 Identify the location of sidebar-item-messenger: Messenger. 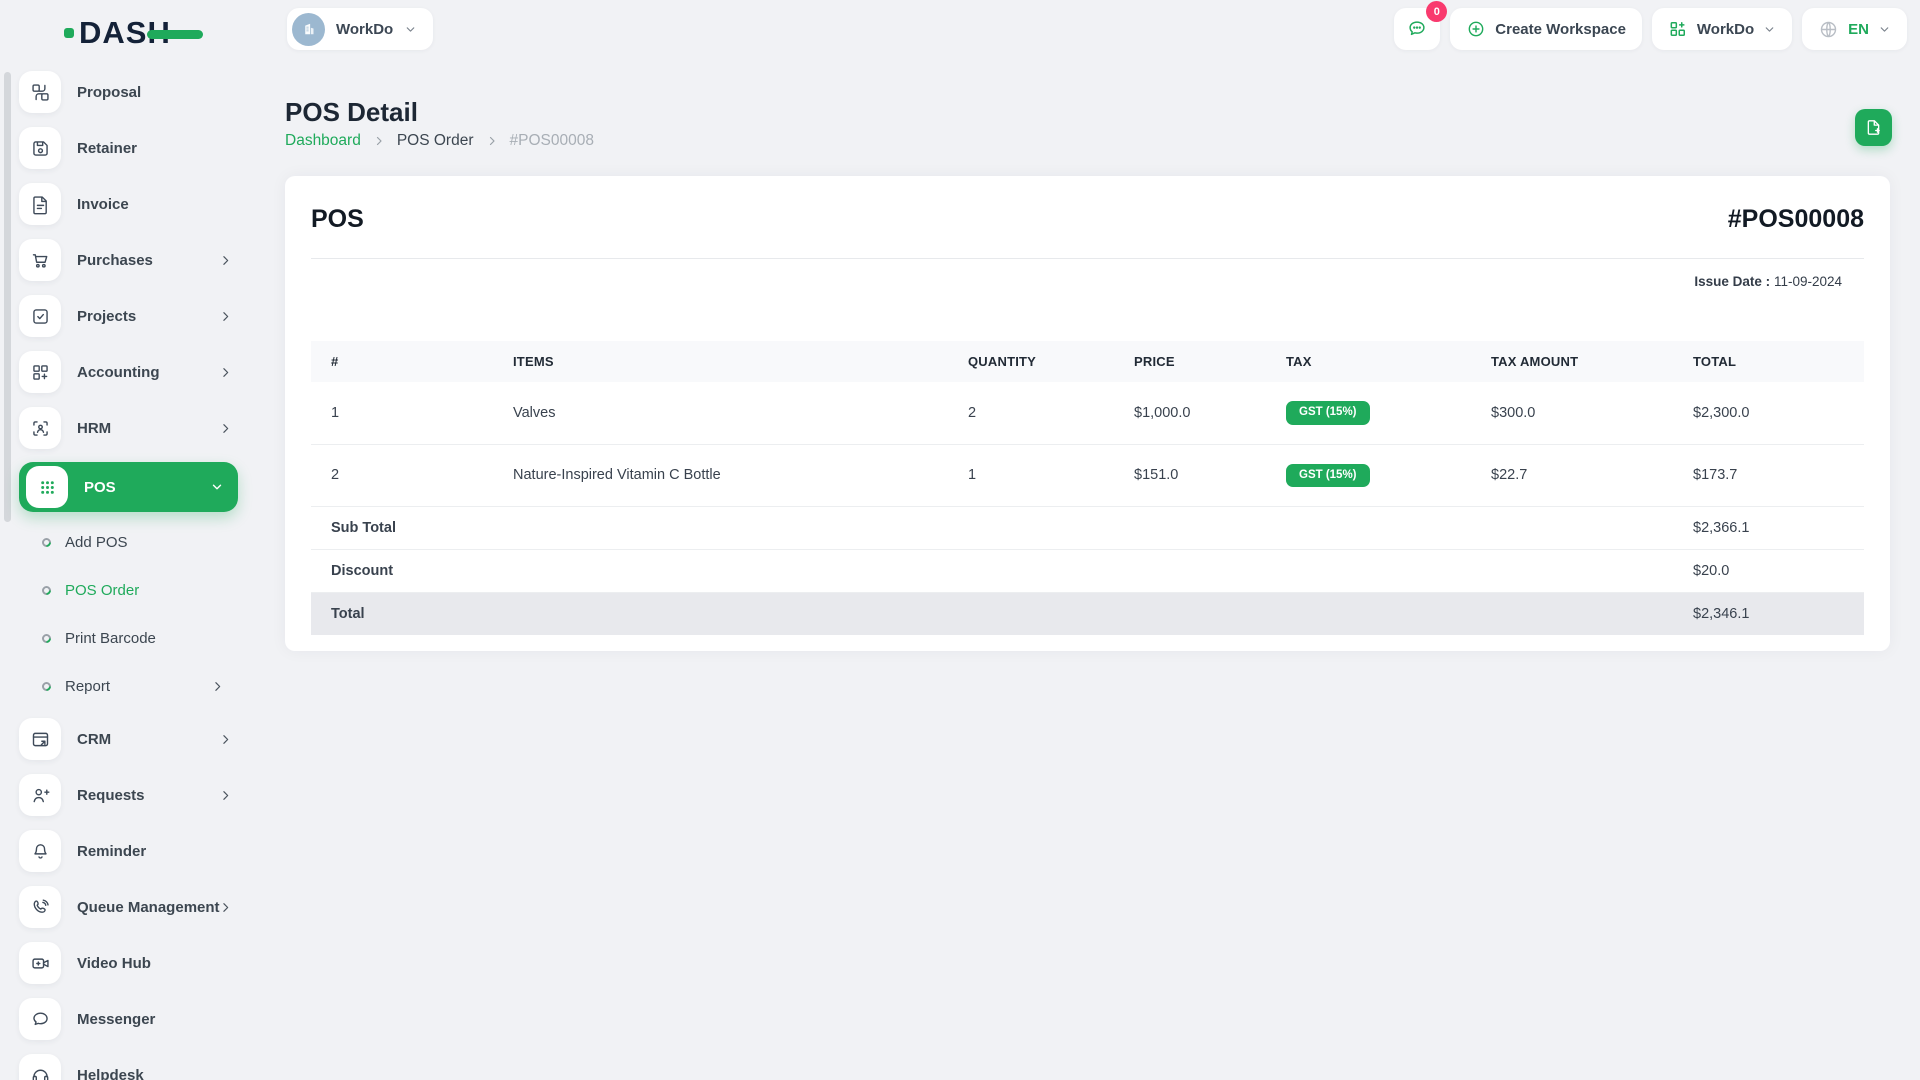
(128, 1019).